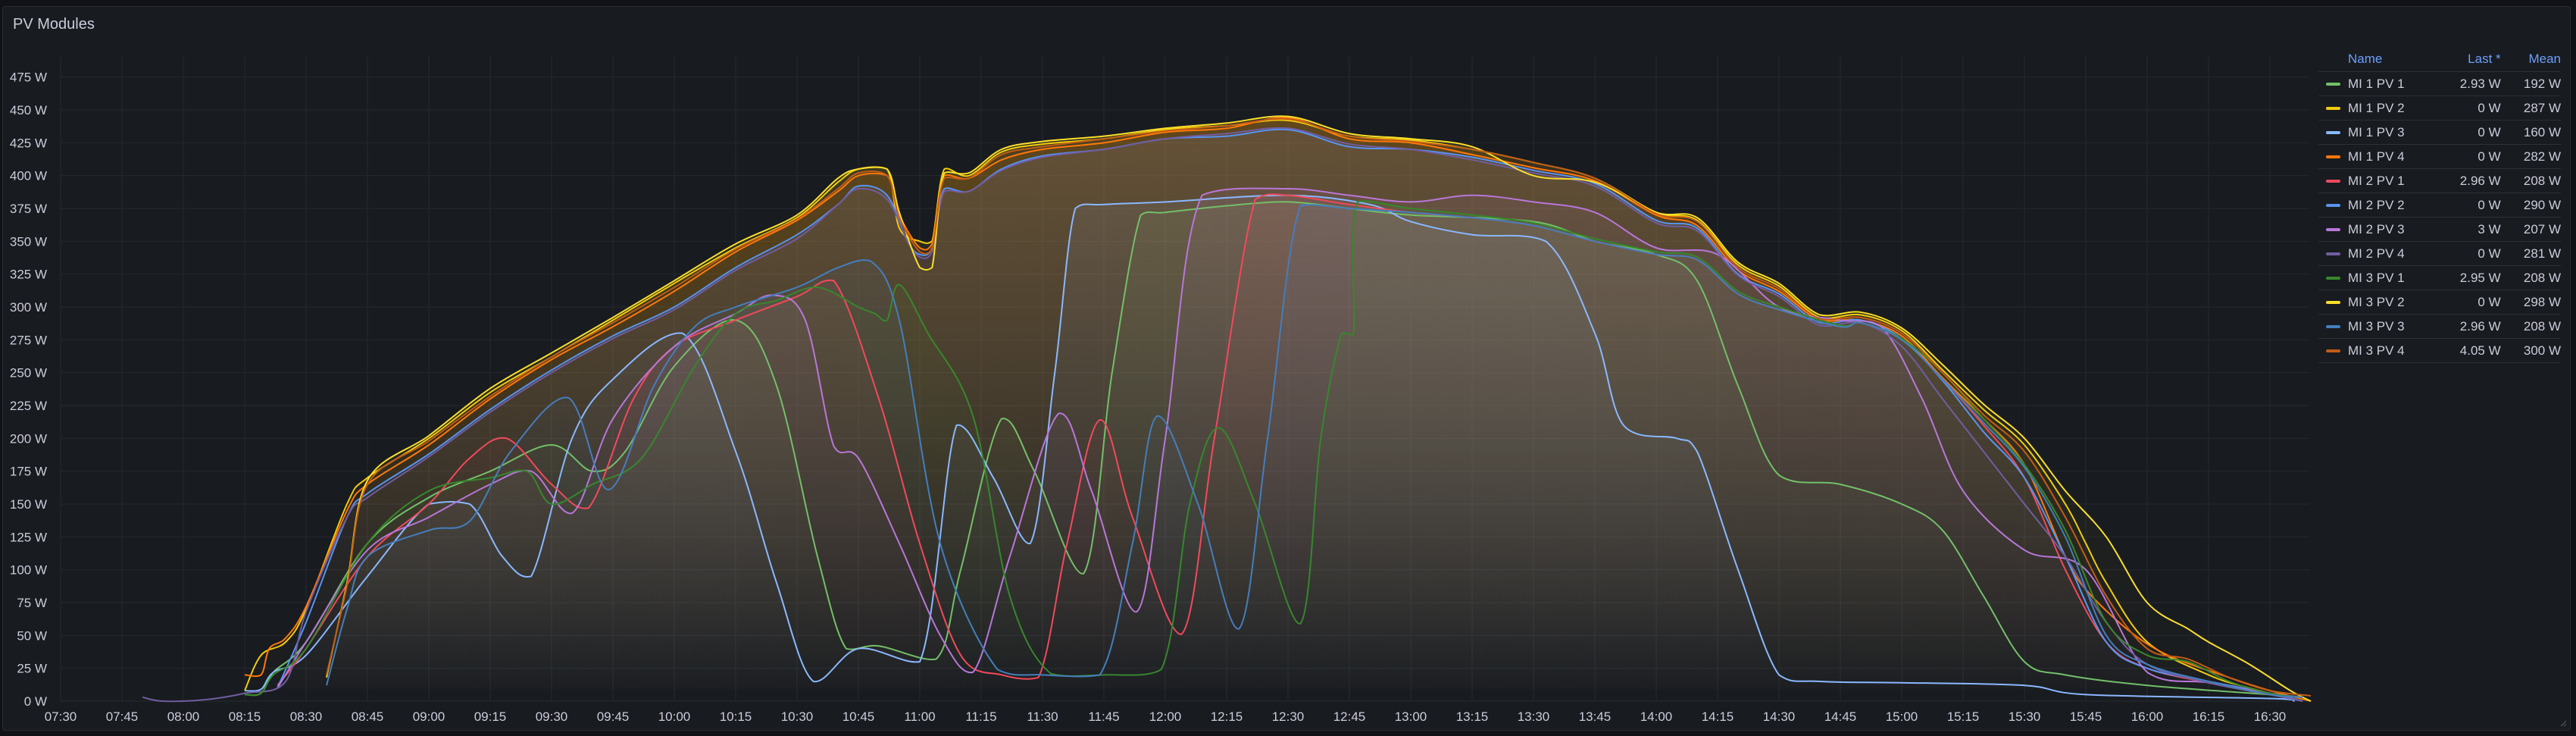 Image resolution: width=2576 pixels, height=736 pixels. I want to click on legend-row: MI 3 PV 2 0 W 298 W, so click(2439, 302).